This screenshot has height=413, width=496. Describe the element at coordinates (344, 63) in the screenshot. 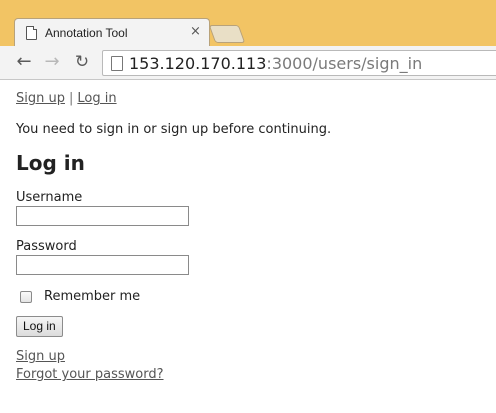

I see `url-path: :3000/users/sign_in` at that location.